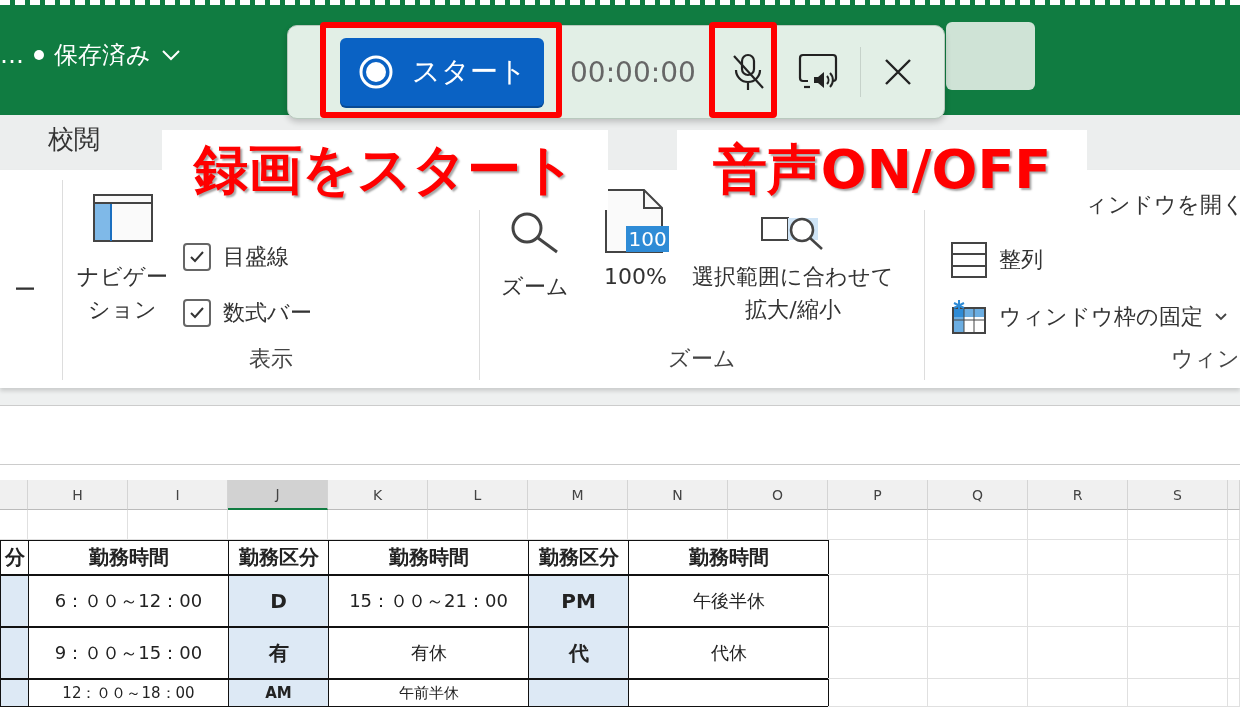 The image size is (1240, 707). I want to click on table-cell: 15：００～21：00, so click(428, 601).